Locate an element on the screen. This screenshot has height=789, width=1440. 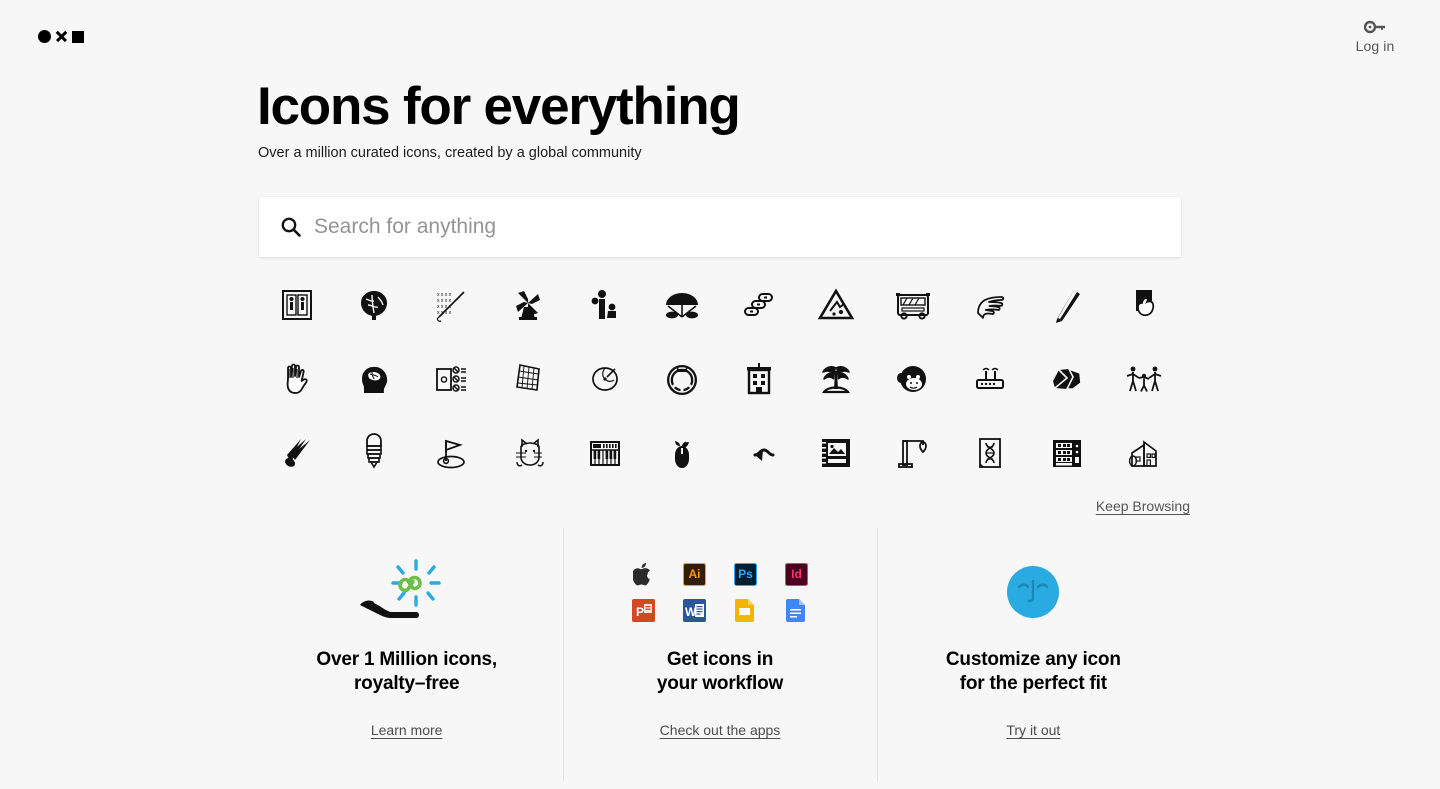
brain-tree-icon is located at coordinates (373, 305).